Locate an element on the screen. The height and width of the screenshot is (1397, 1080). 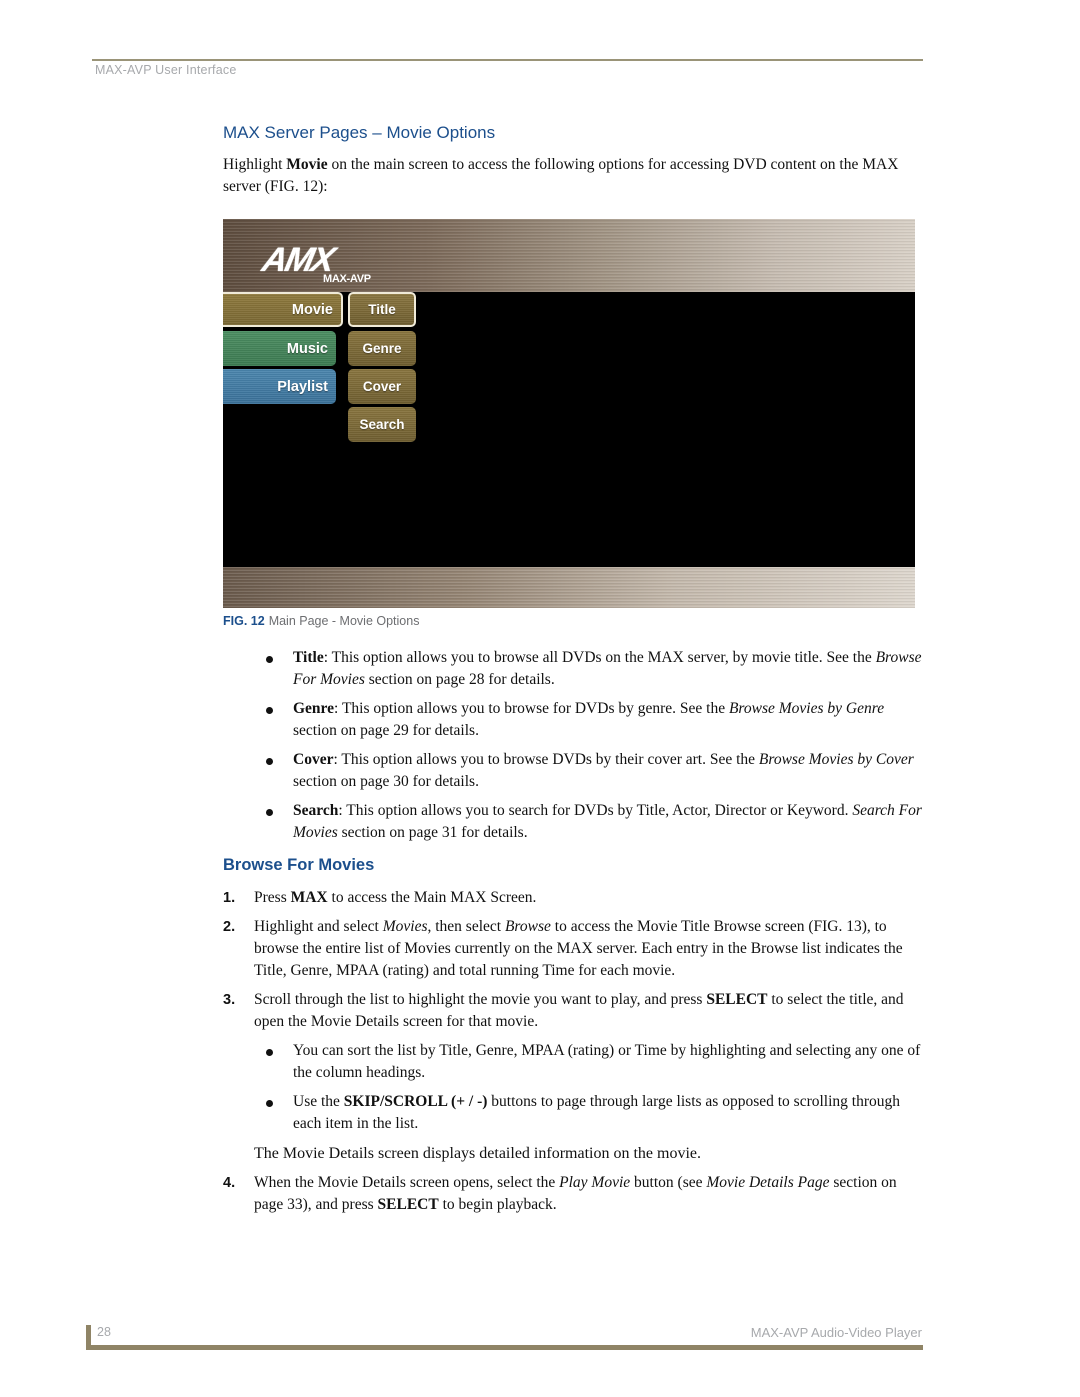
step-text-part: to begin playback. is located at coordinates (497, 1204).